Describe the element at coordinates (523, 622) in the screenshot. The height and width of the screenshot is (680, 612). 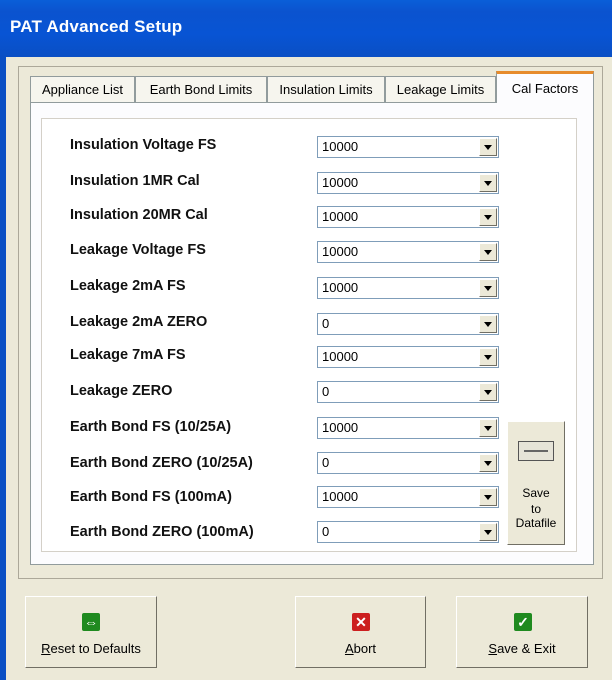
I see `check-icon: ✓` at that location.